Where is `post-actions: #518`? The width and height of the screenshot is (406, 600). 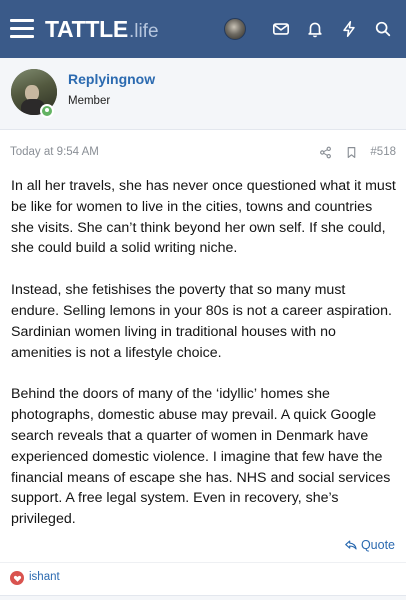
post-actions: #518 is located at coordinates (352, 152).